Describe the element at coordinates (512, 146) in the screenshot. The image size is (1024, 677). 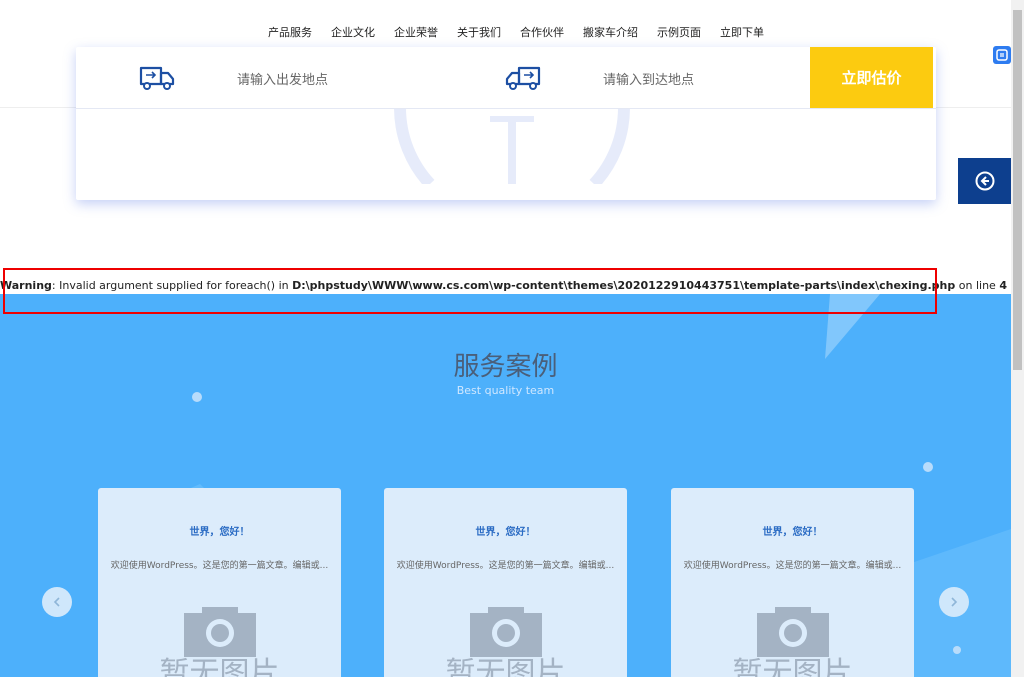
I see `decorative-ring` at that location.